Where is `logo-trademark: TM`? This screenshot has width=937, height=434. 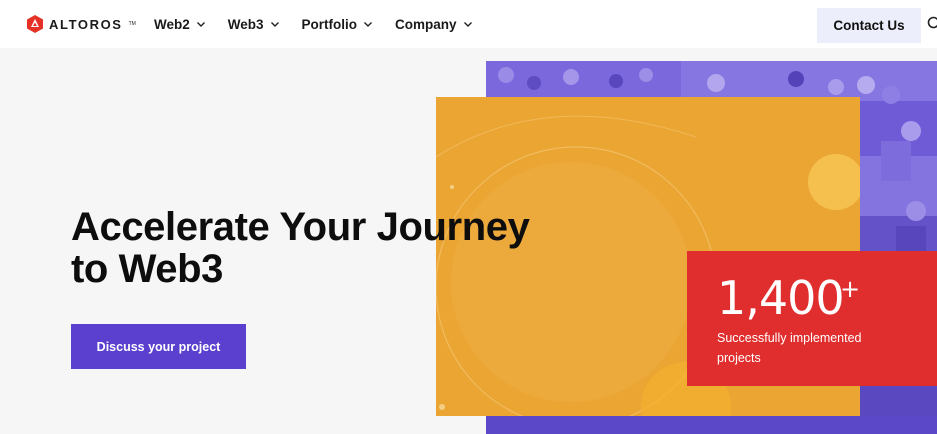 logo-trademark: TM is located at coordinates (132, 24).